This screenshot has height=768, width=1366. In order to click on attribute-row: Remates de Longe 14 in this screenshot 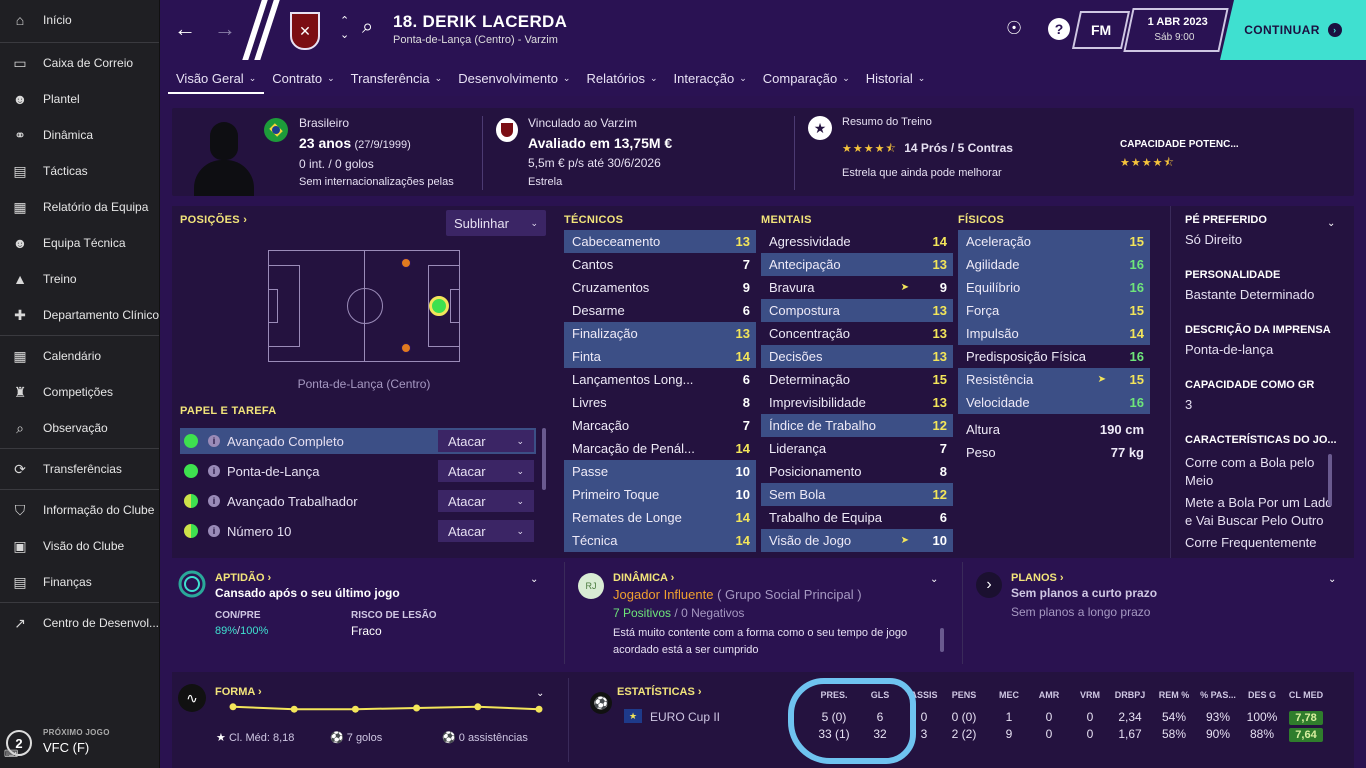, I will do `click(660, 517)`.